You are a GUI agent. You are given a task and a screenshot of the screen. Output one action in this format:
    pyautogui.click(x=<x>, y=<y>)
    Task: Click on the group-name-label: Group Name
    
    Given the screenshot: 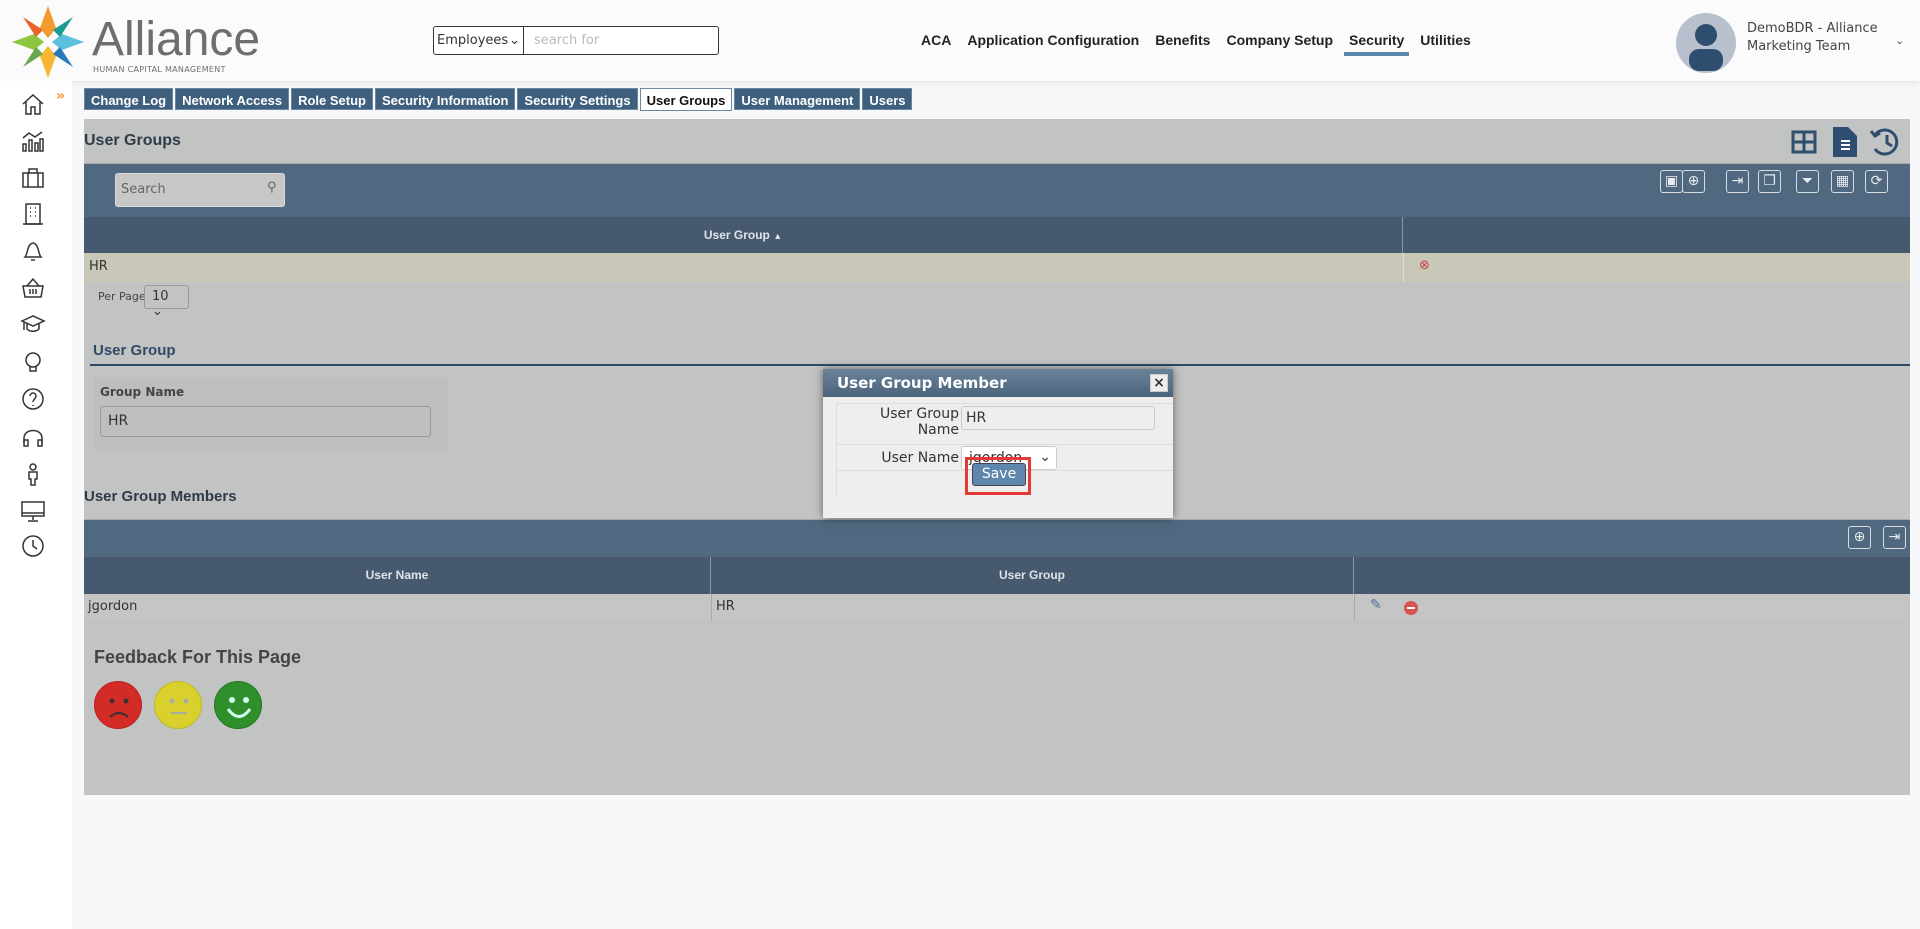 What is the action you would take?
    pyautogui.click(x=142, y=392)
    